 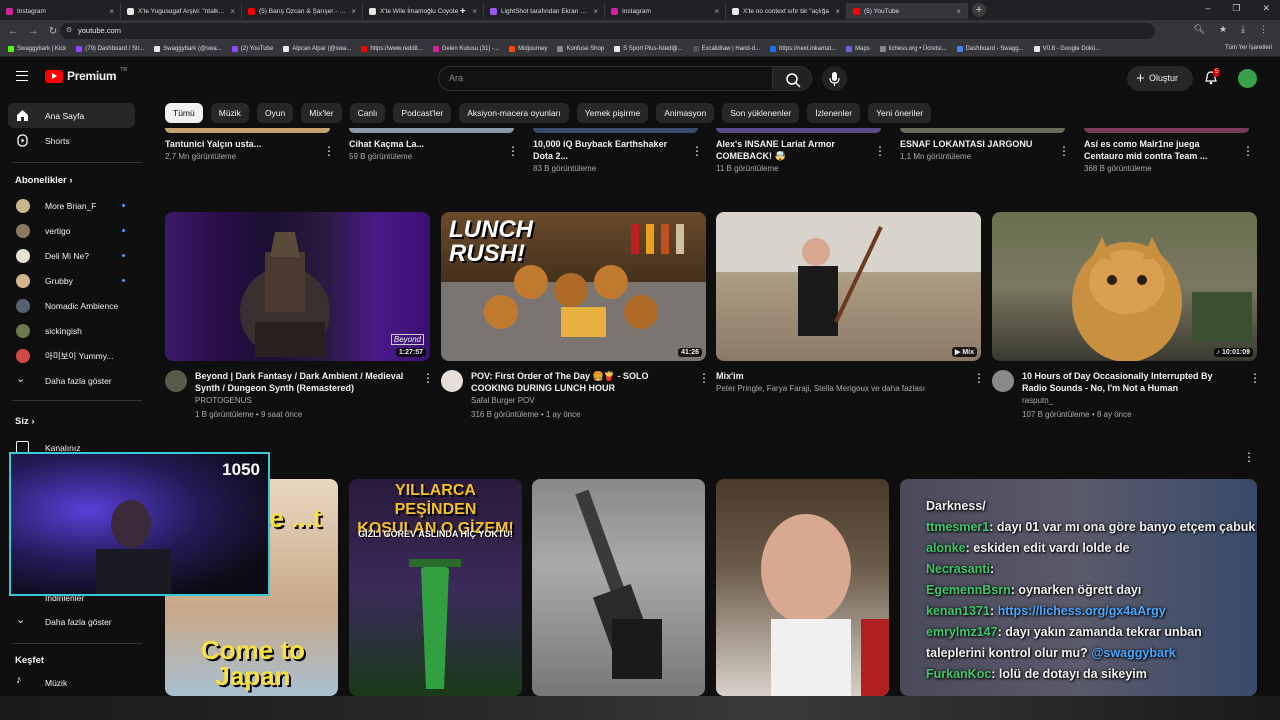 What do you see at coordinates (33, 31) in the screenshot?
I see `forward-icon: →` at bounding box center [33, 31].